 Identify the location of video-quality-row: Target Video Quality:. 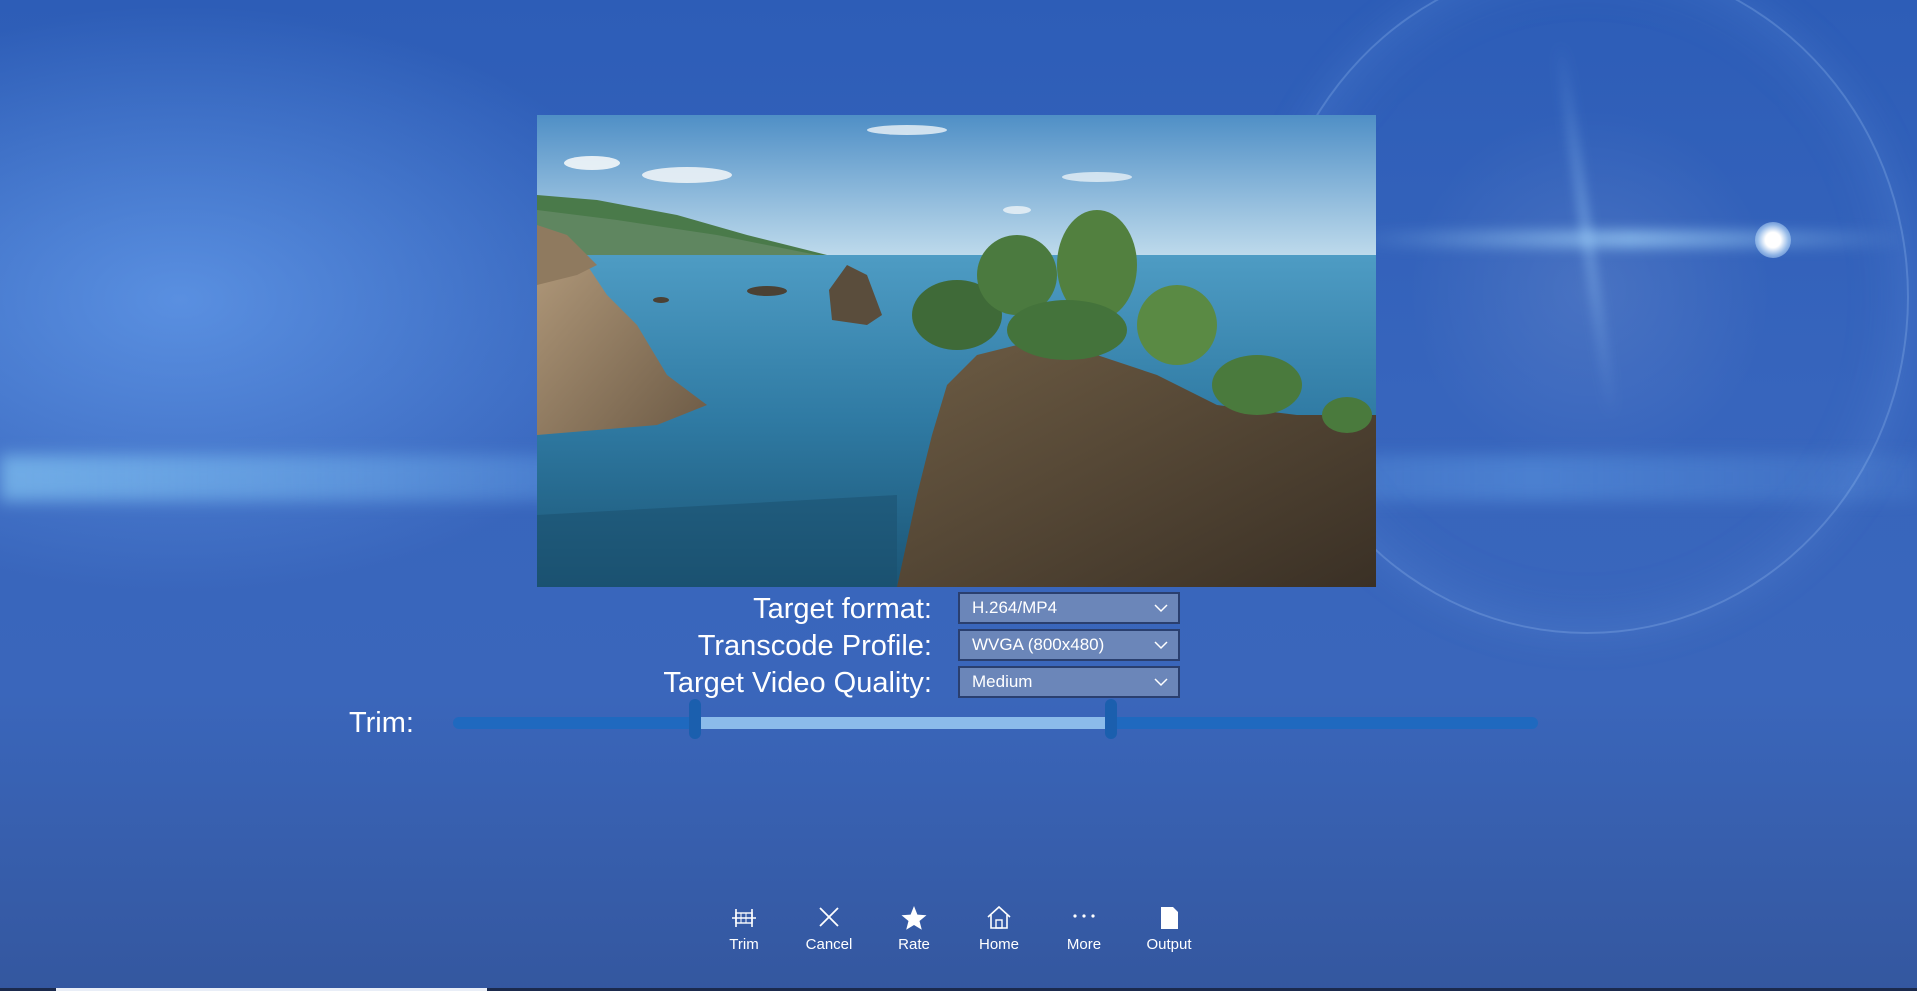
(466, 683).